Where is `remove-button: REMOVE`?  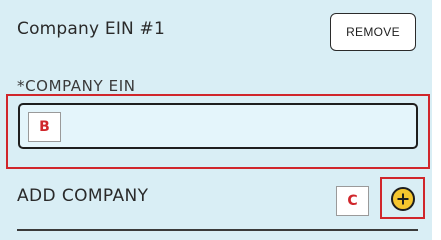 remove-button: REMOVE is located at coordinates (373, 32).